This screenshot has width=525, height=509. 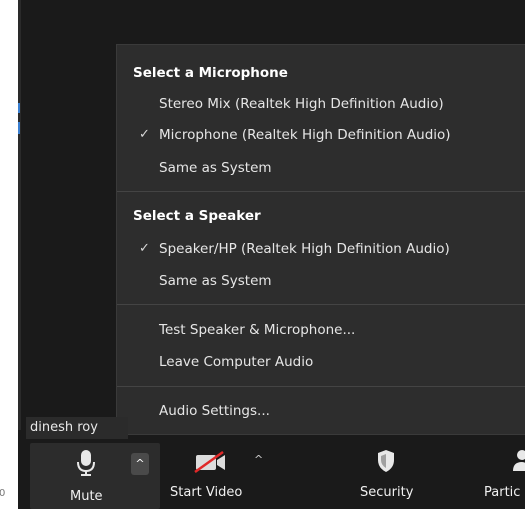 I want to click on participants-label: Partic, so click(x=502, y=492).